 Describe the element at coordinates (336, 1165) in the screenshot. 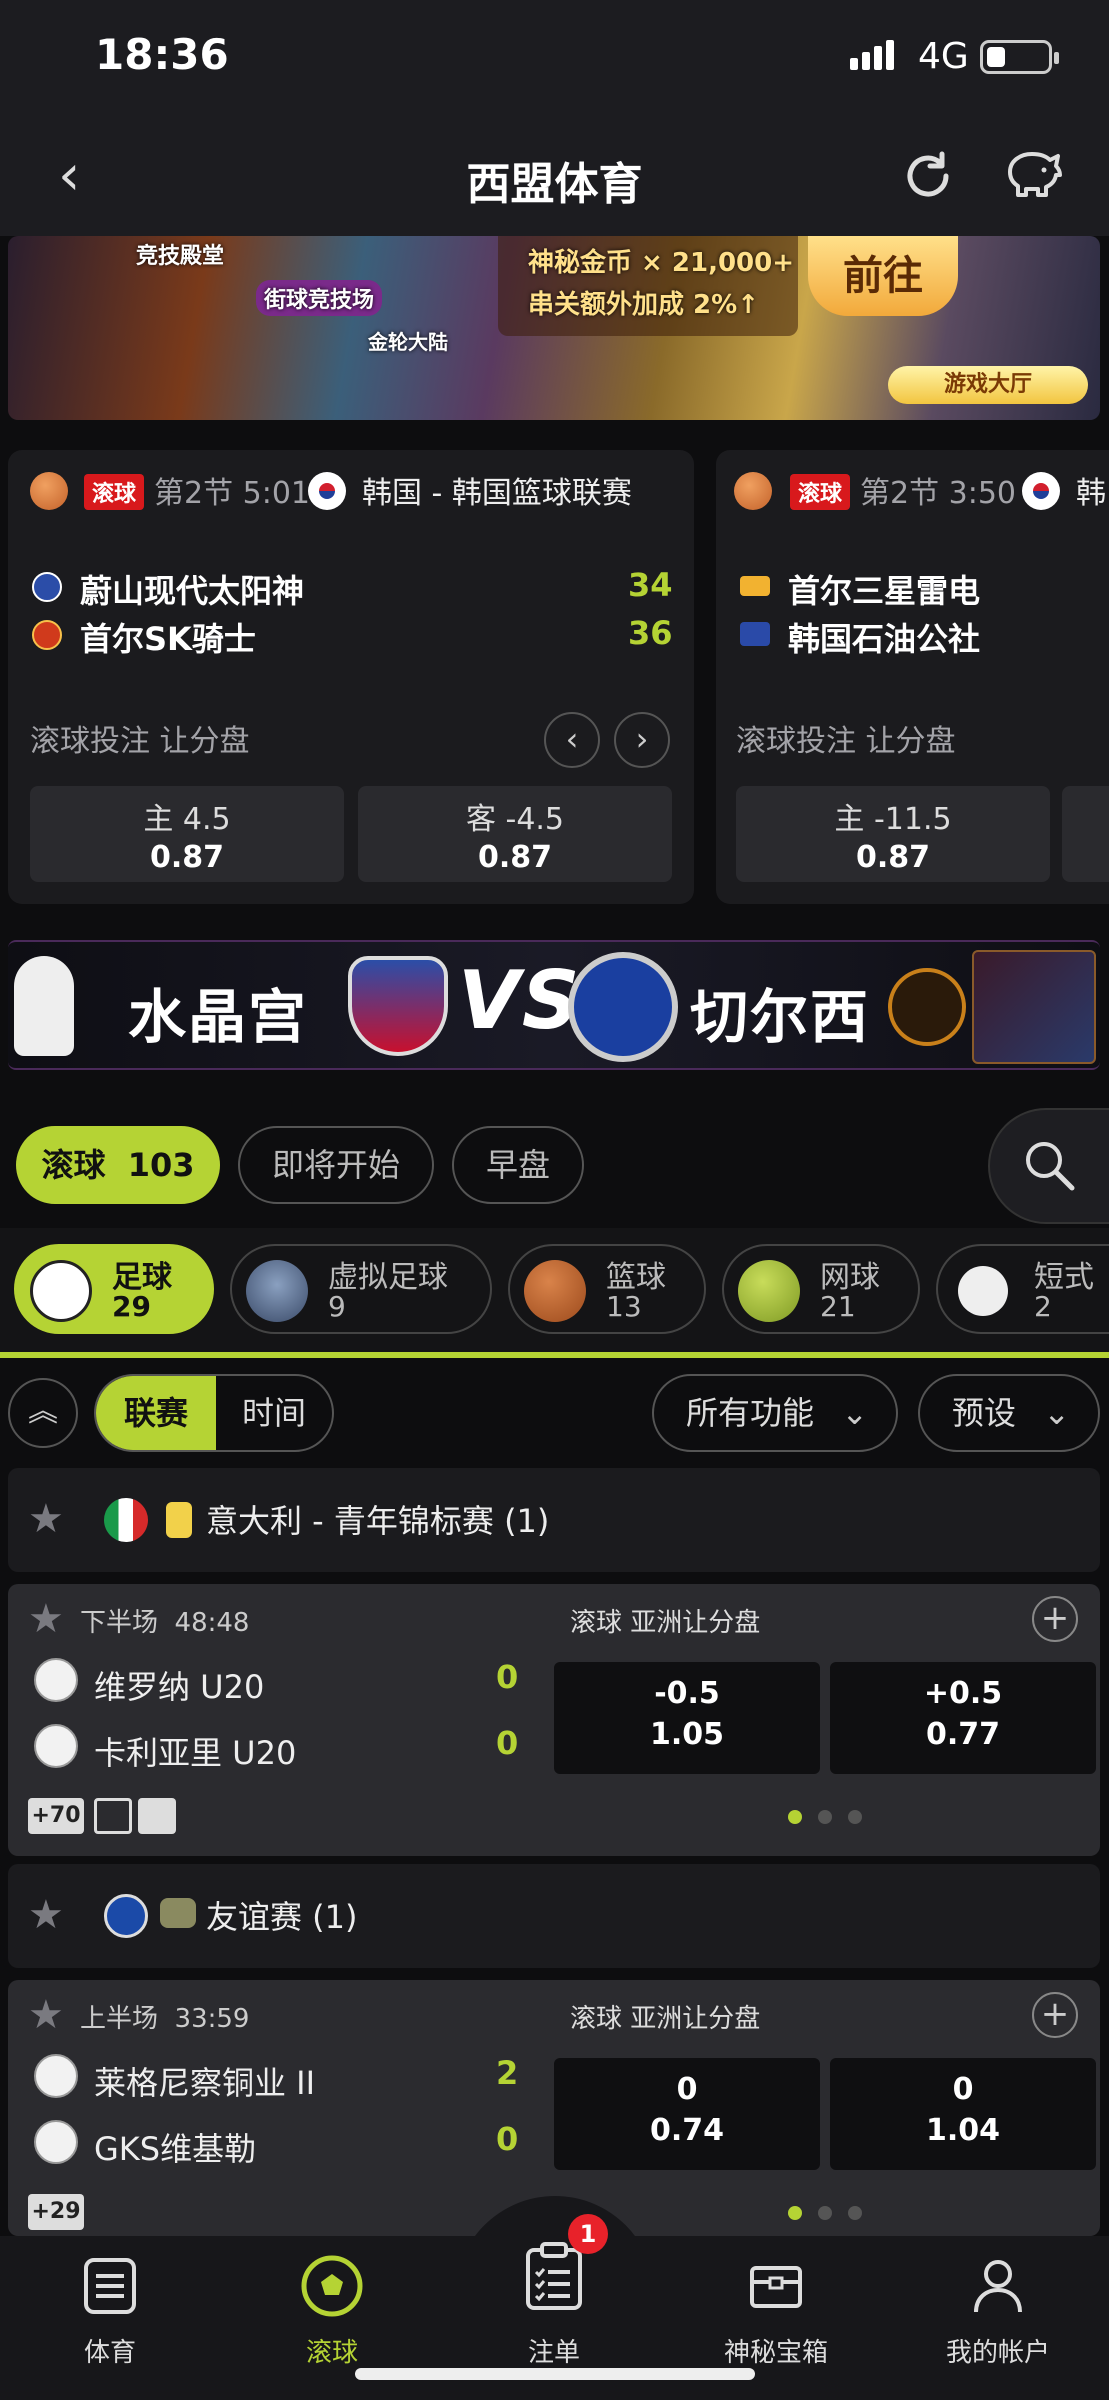

I see `filter-upcoming: 即将开始` at that location.